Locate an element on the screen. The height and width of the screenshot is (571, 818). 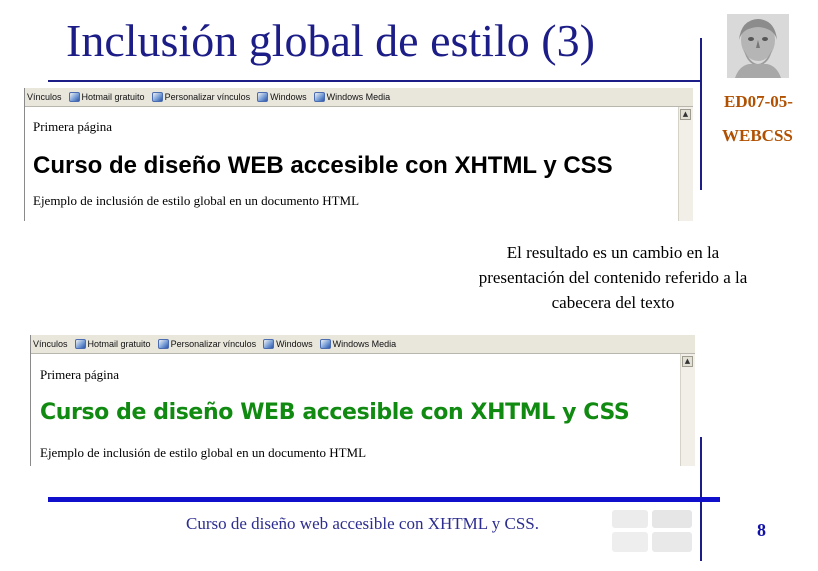
title-underline is located at coordinates (375, 81).